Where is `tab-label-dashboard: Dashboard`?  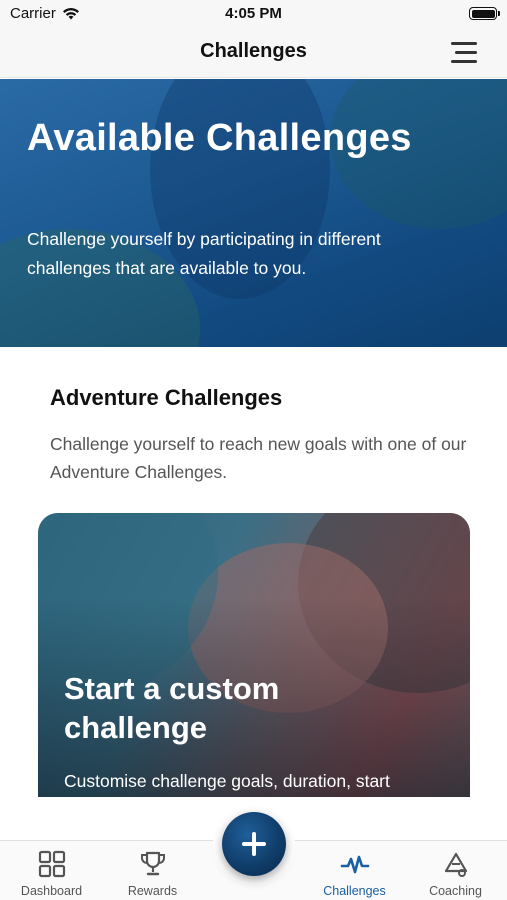 tab-label-dashboard: Dashboard is located at coordinates (51, 891).